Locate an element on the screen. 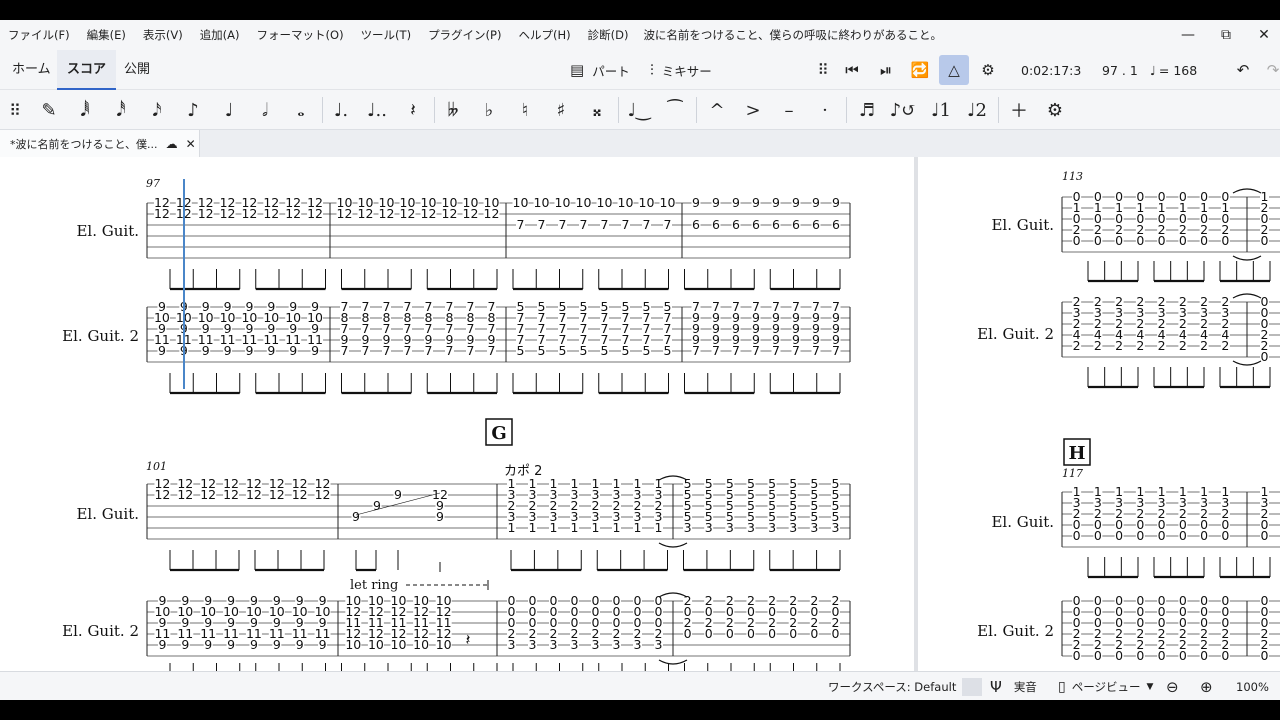 The width and height of the screenshot is (1280, 720). rewind-icon: ⏮ is located at coordinates (852, 70).